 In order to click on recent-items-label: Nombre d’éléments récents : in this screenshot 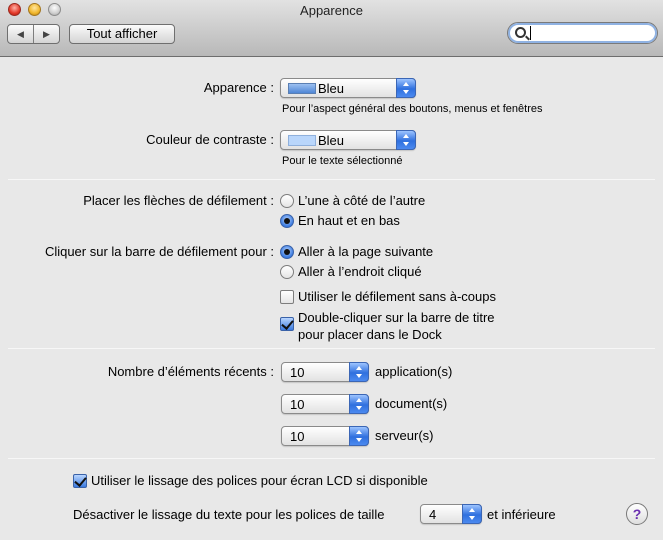, I will do `click(190, 371)`.